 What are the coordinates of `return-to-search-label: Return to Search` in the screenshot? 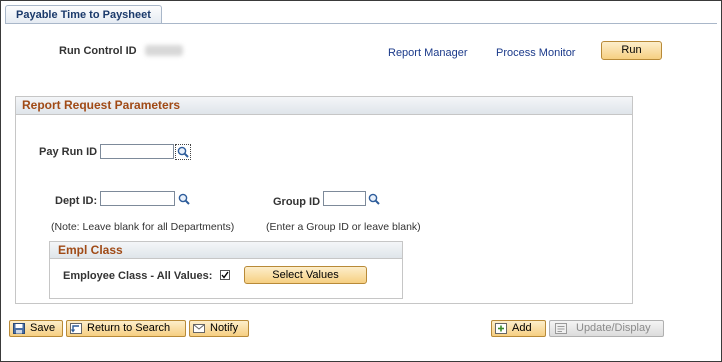 It's located at (129, 328).